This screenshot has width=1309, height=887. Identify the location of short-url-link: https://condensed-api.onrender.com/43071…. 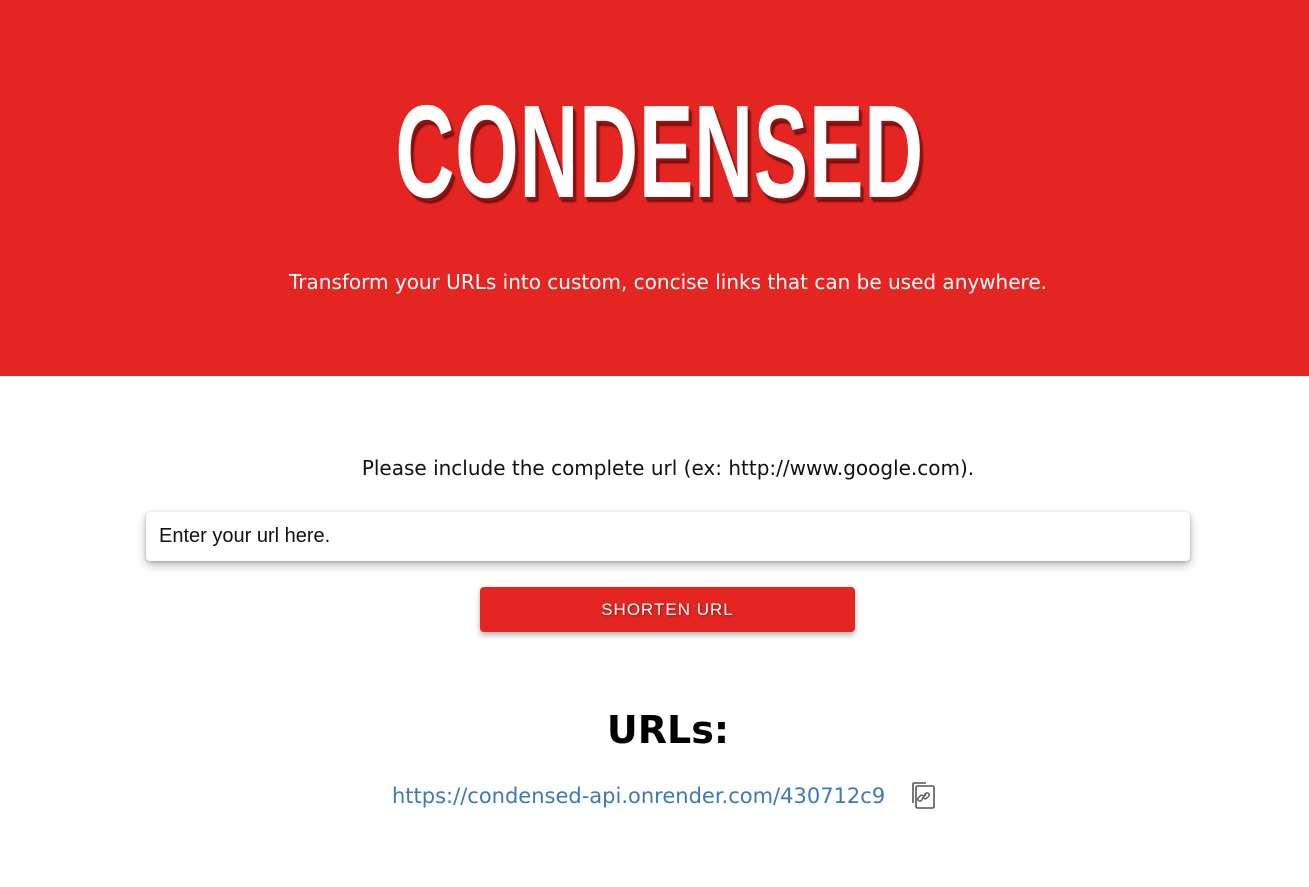
(638, 796).